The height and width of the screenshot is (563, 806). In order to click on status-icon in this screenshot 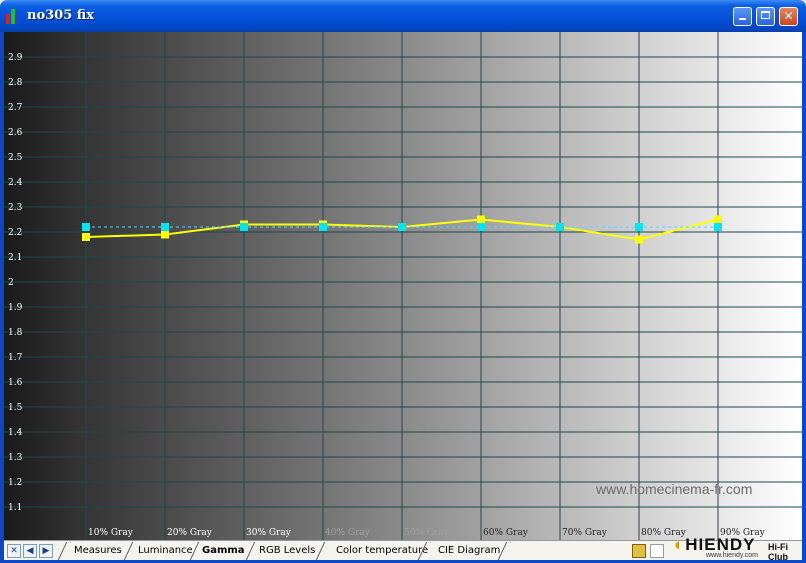, I will do `click(639, 551)`.